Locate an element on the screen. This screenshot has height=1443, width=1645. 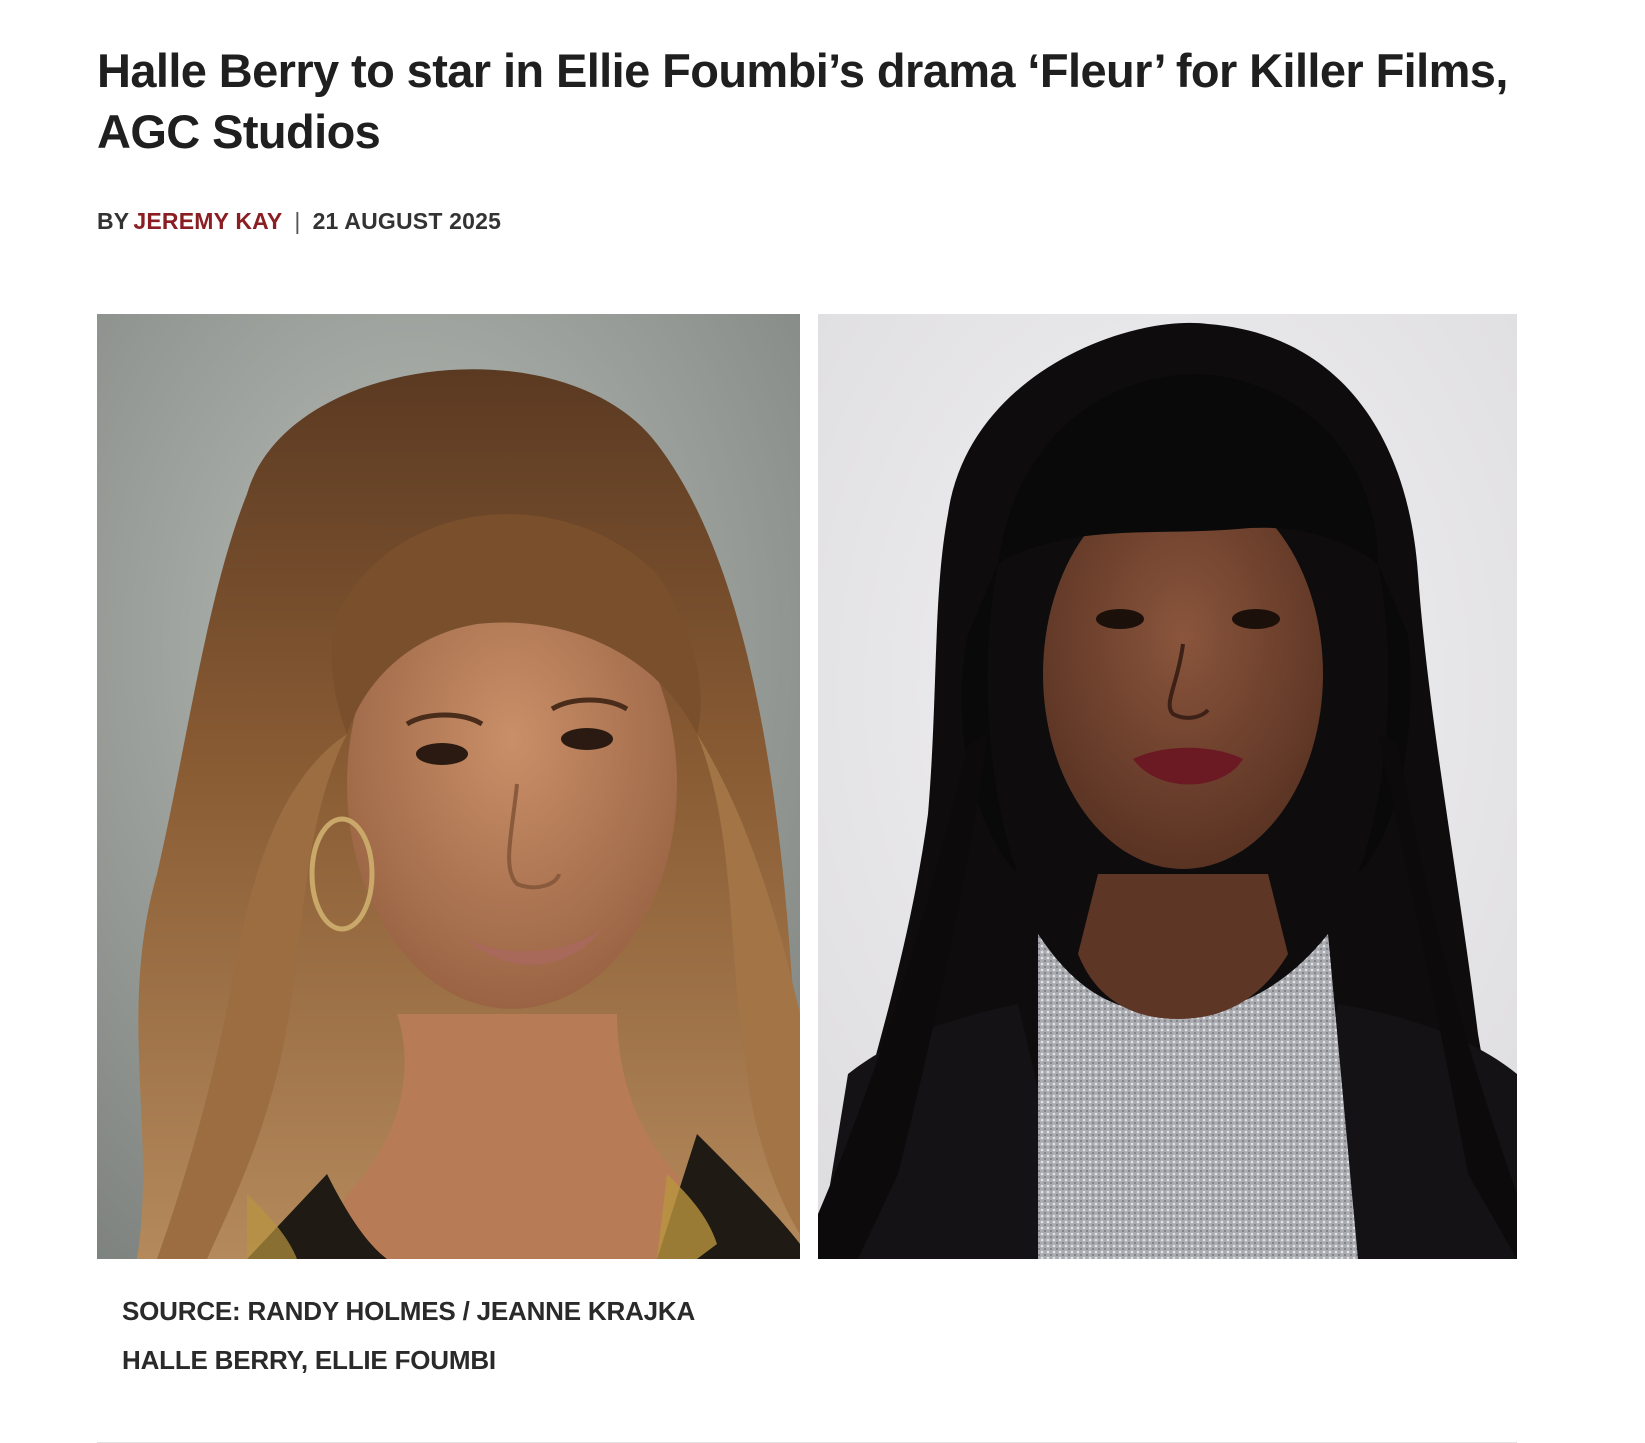
caption-subjects: HALLE BERRY, ELLIE FOUMBI is located at coordinates (309, 1360).